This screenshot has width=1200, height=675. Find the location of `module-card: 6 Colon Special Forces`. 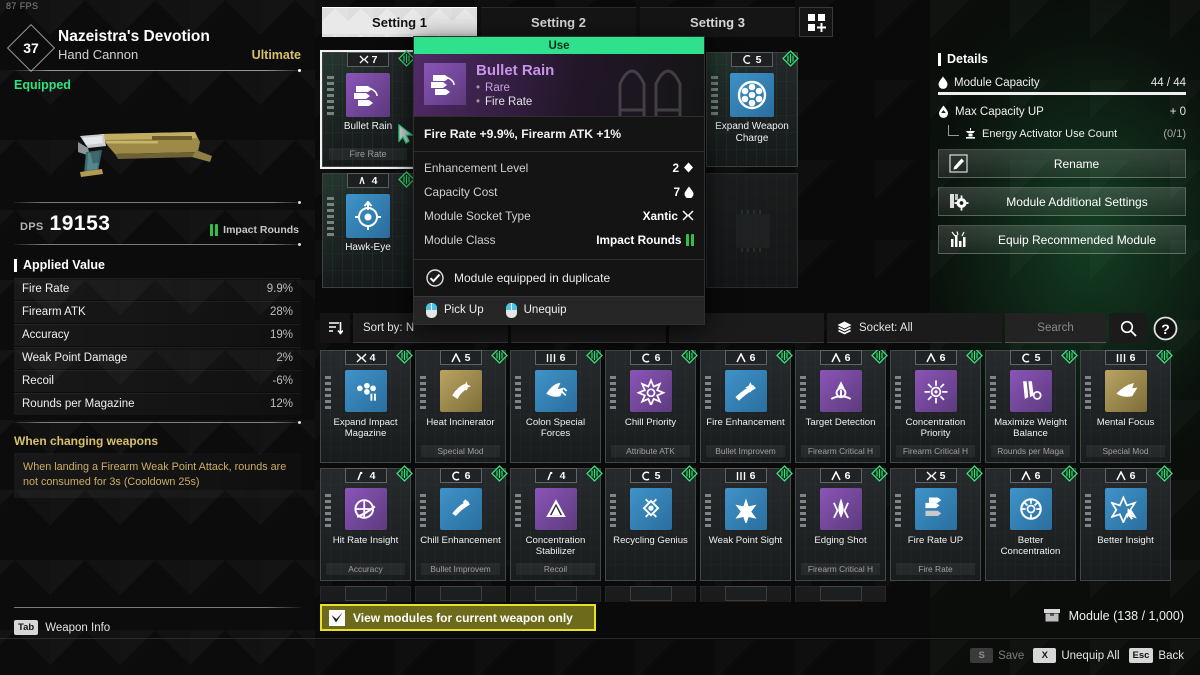

module-card: 6 Colon Special Forces is located at coordinates (556, 406).